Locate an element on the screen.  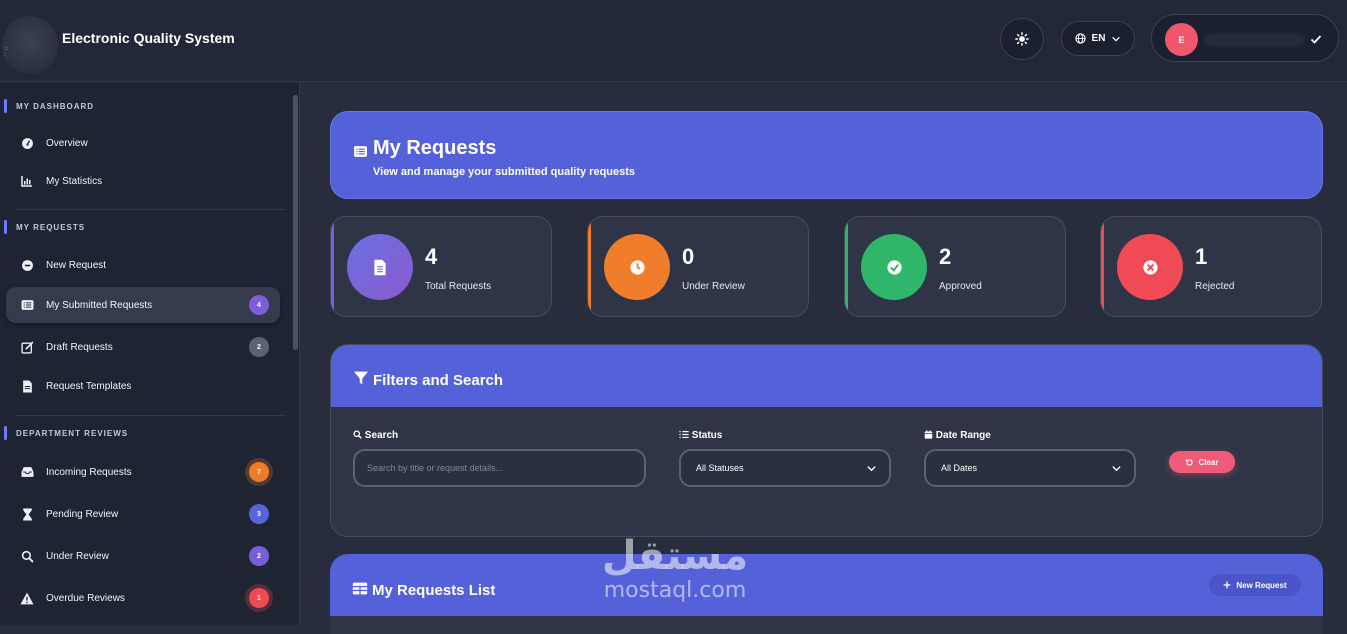
stat-value: 0 is located at coordinates (688, 256).